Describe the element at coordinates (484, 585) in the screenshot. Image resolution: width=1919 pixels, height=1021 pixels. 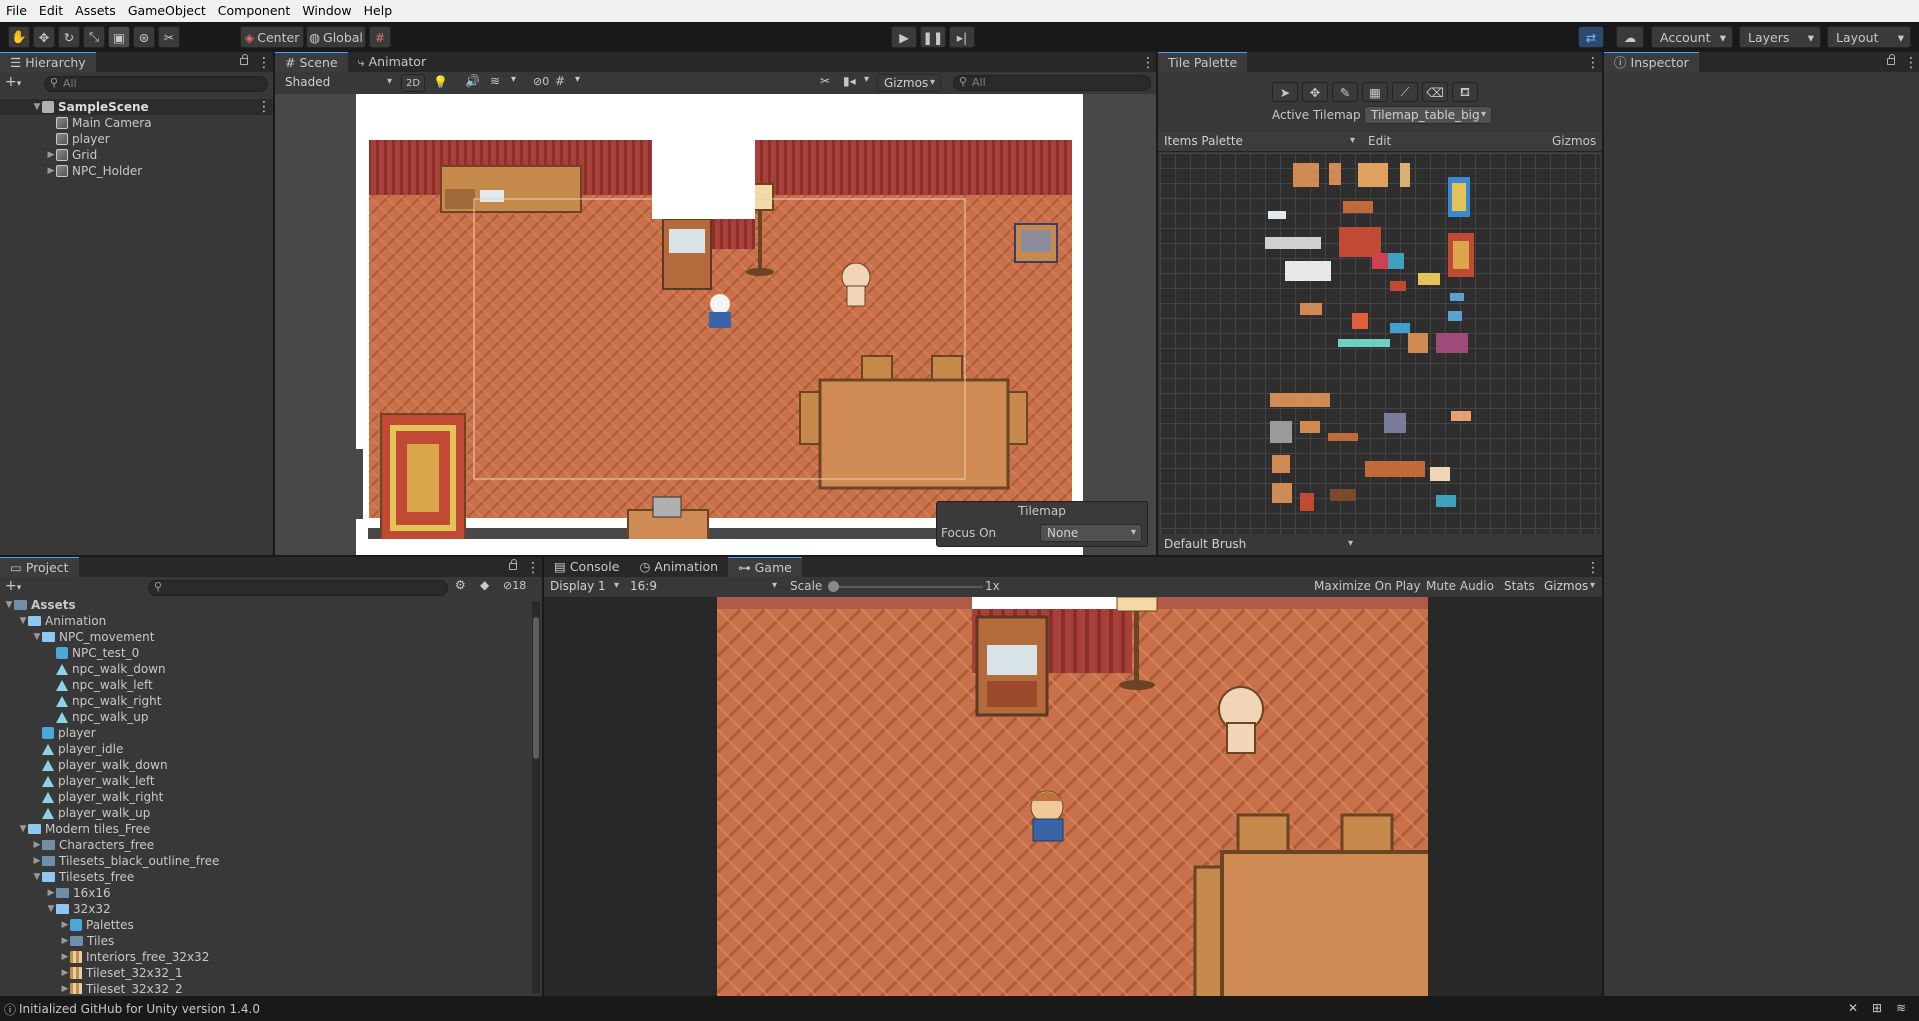
I see `search-by-label-icon: ◆` at that location.